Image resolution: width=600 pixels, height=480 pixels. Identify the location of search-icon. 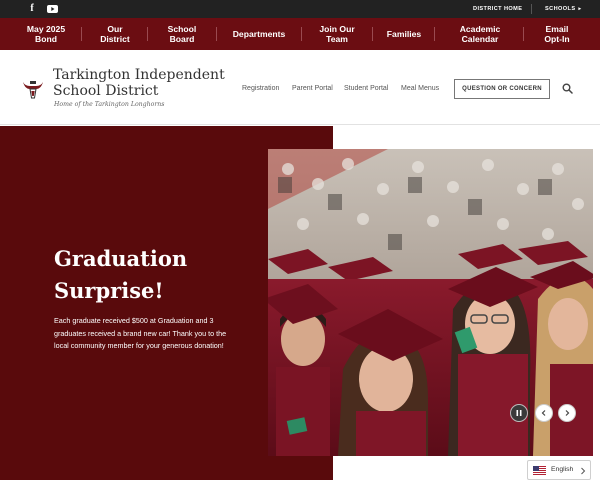
(567, 88).